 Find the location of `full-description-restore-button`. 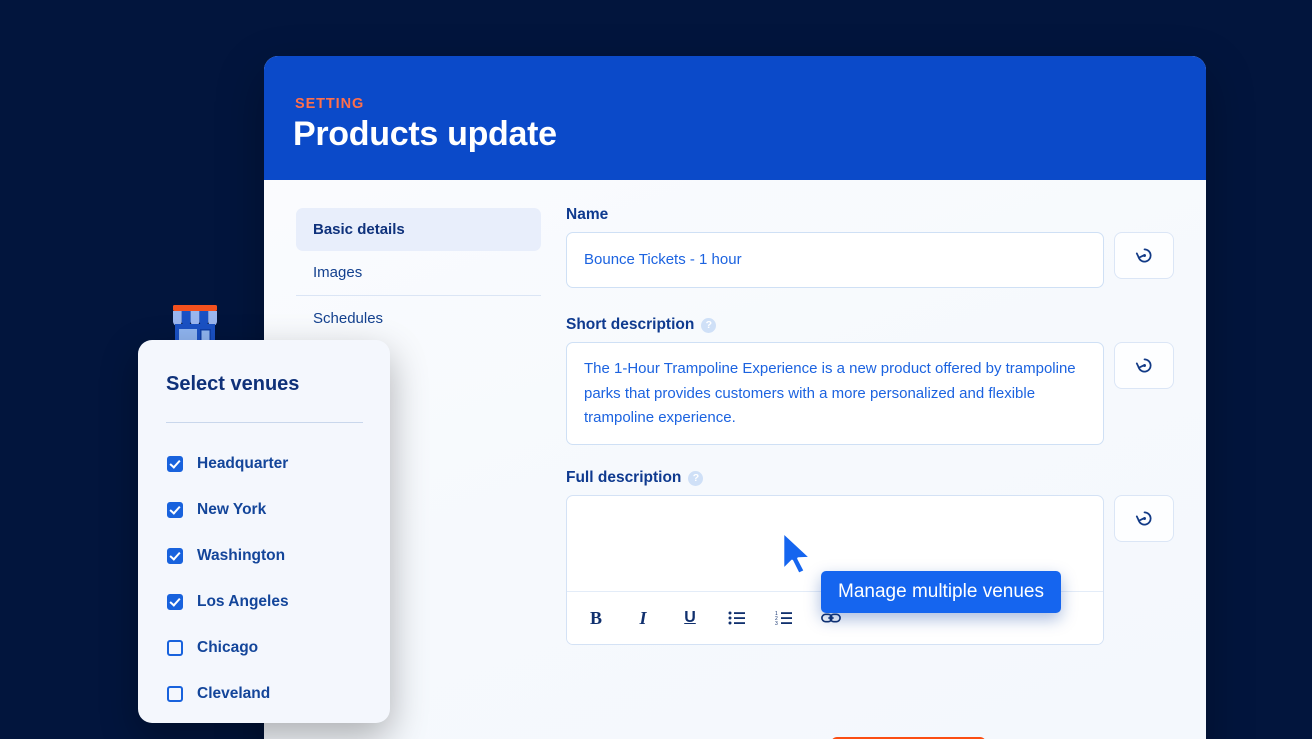

full-description-restore-button is located at coordinates (1144, 519).